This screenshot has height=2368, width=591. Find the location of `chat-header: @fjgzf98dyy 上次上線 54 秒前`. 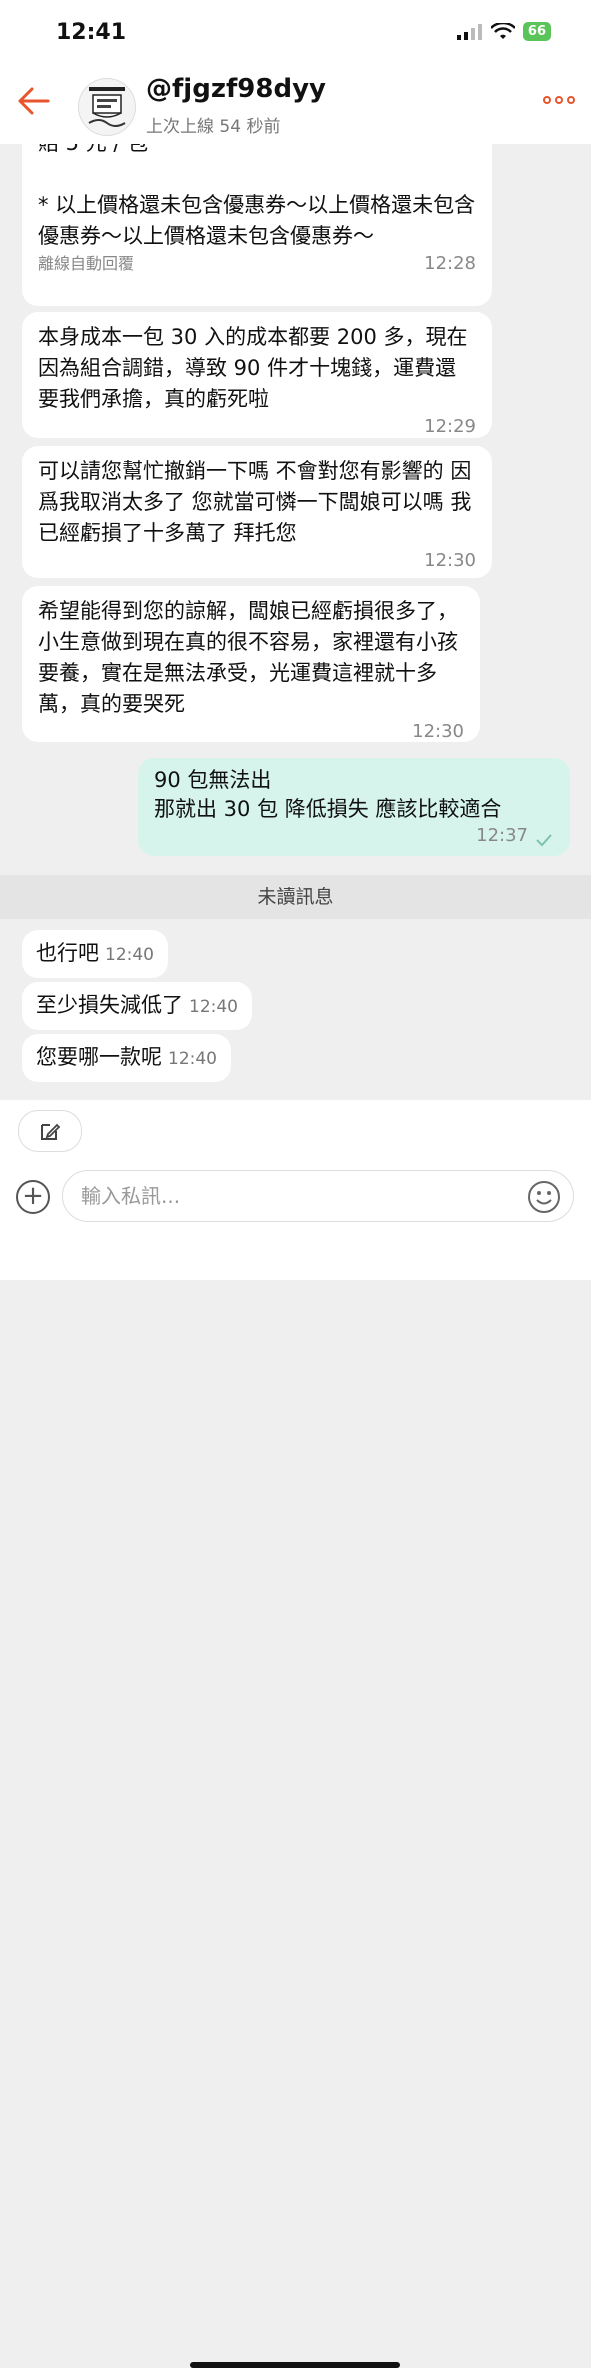

chat-header: @fjgzf98dyy 上次上線 54 秒前 is located at coordinates (295, 103).